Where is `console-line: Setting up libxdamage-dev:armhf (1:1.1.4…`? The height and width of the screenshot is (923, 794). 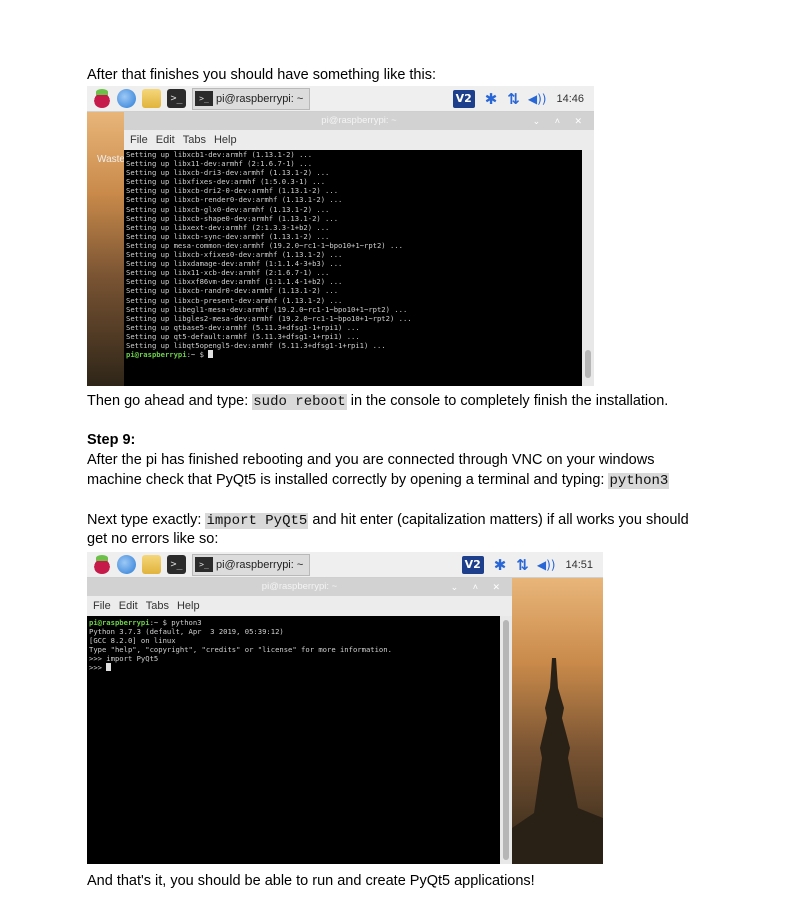 console-line: Setting up libxdamage-dev:armhf (1:1.1.4… is located at coordinates (234, 264).